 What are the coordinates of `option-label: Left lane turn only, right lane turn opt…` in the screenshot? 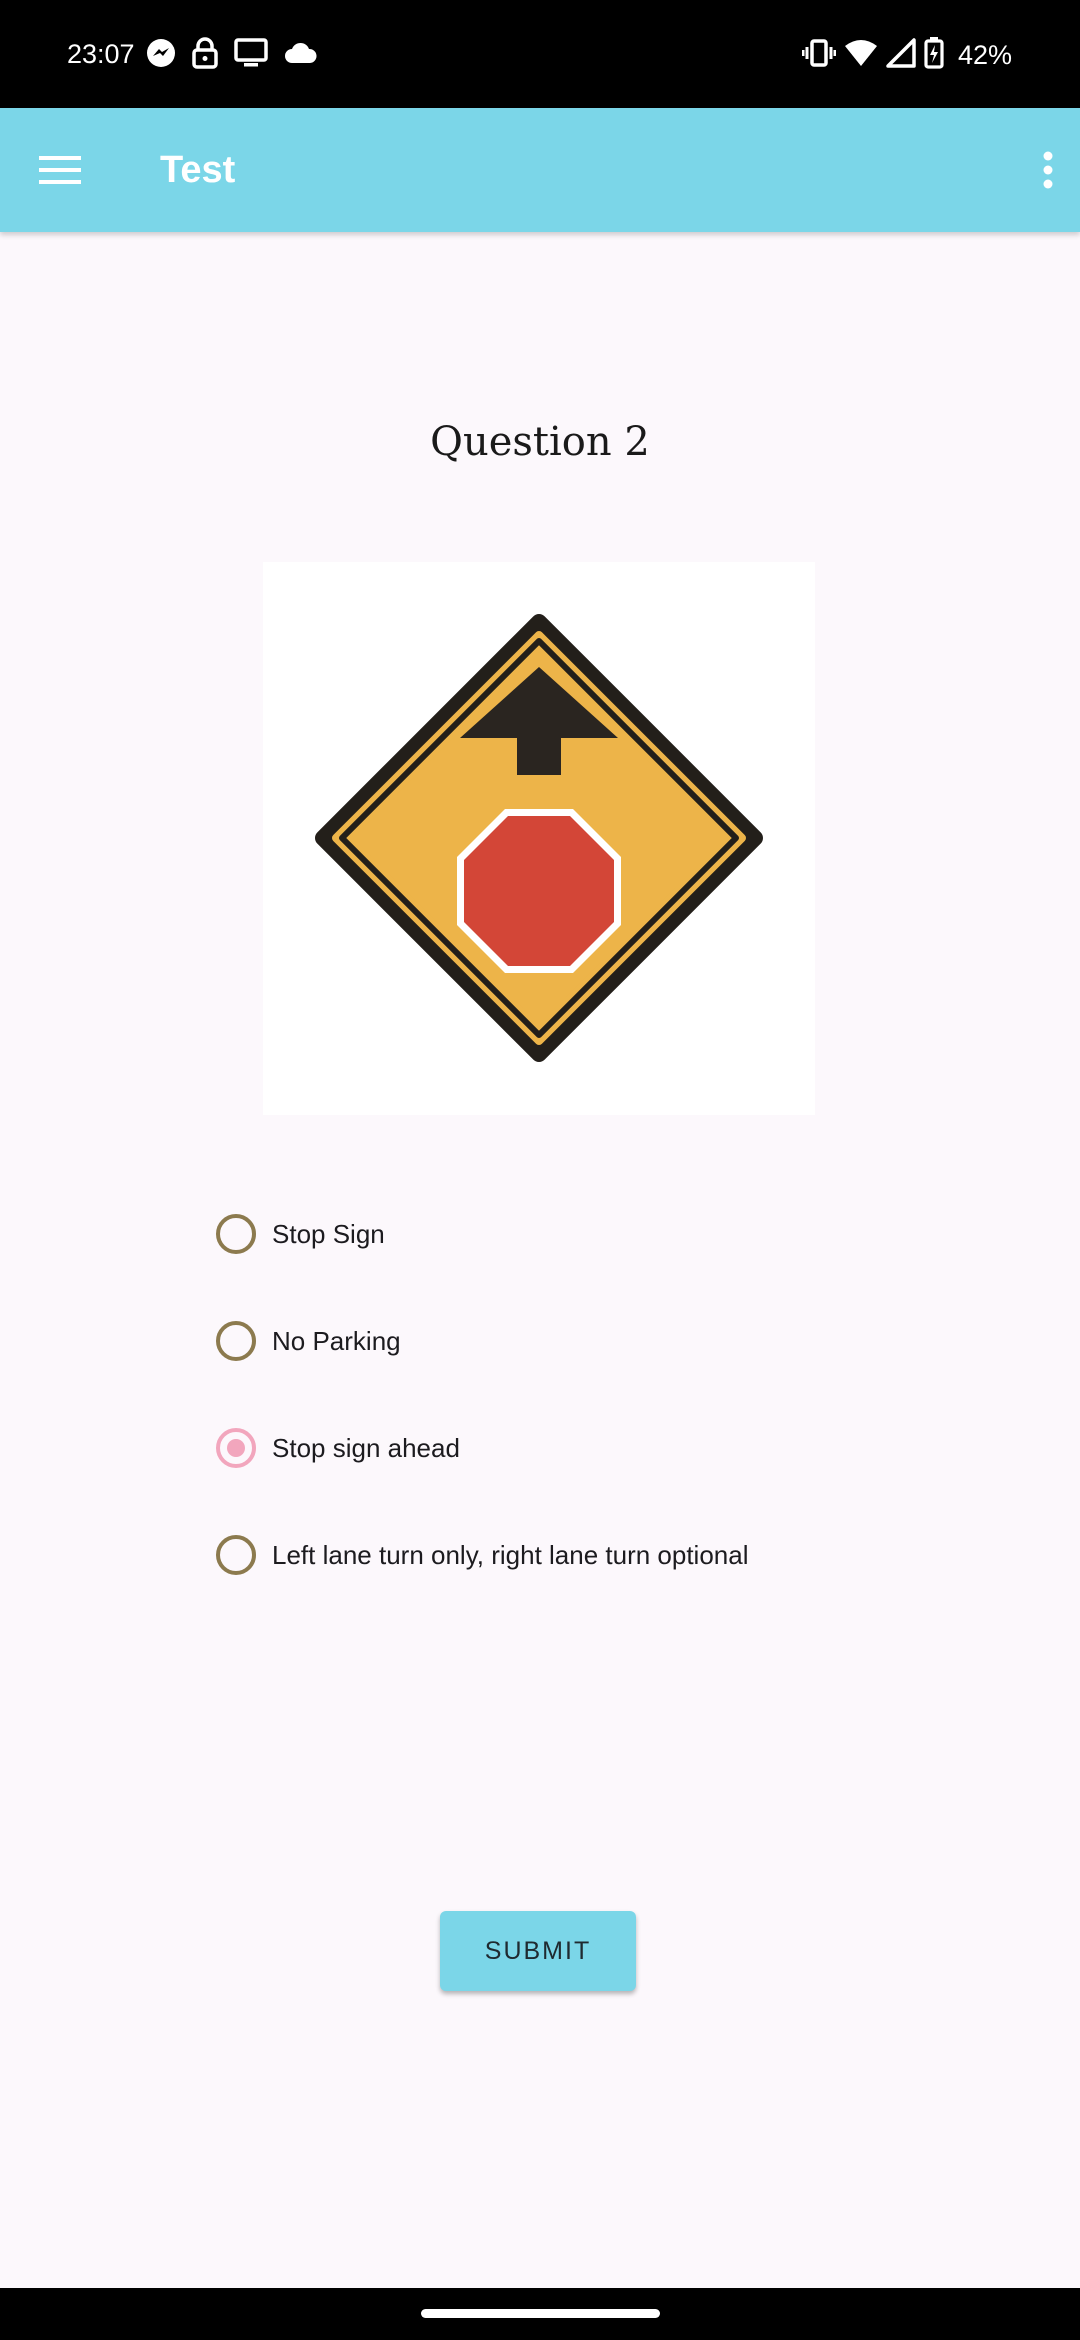 It's located at (510, 1554).